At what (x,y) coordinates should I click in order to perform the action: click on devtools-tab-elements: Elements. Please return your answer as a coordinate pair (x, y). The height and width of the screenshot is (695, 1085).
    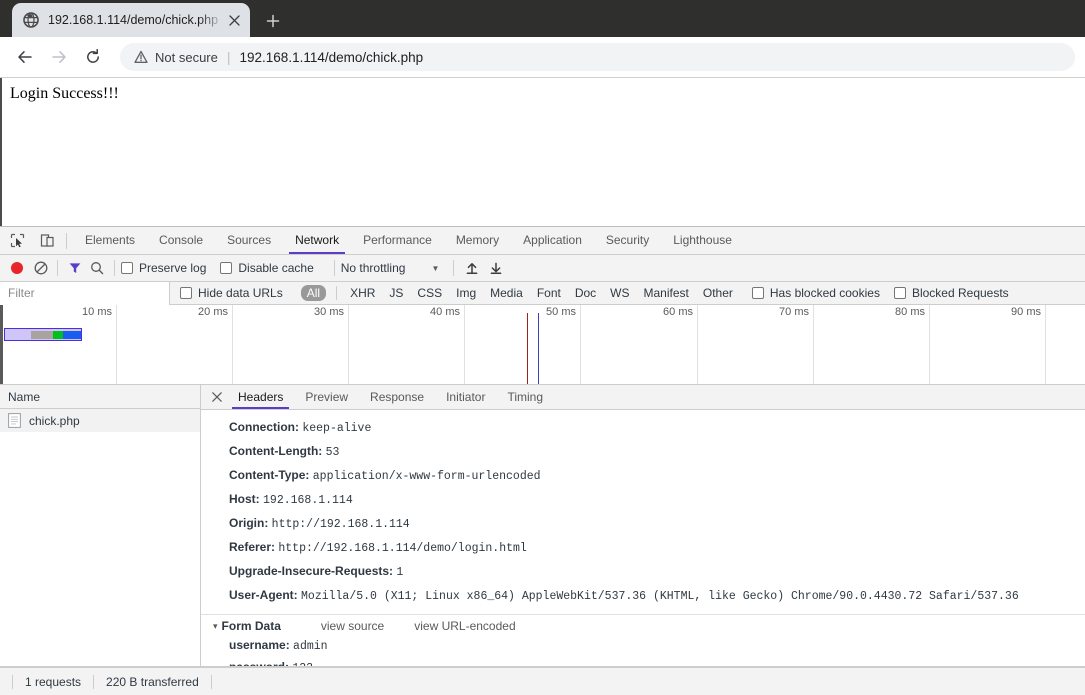
    Looking at the image, I should click on (110, 240).